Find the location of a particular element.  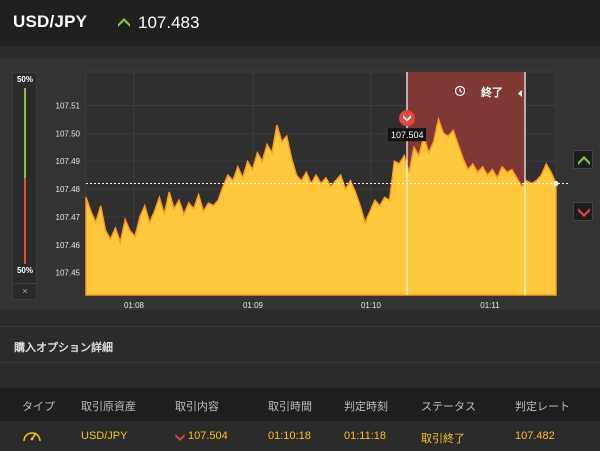

header-type: タイプ is located at coordinates (38, 407).